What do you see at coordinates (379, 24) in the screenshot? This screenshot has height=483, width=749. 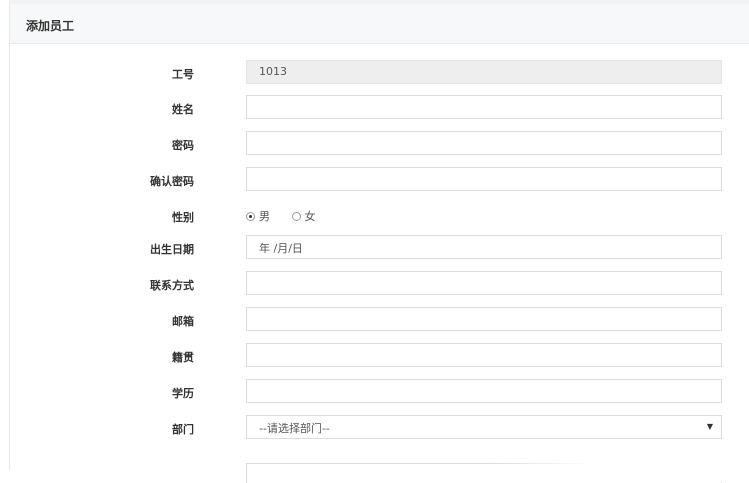 I see `panel-header: 添加员工` at bounding box center [379, 24].